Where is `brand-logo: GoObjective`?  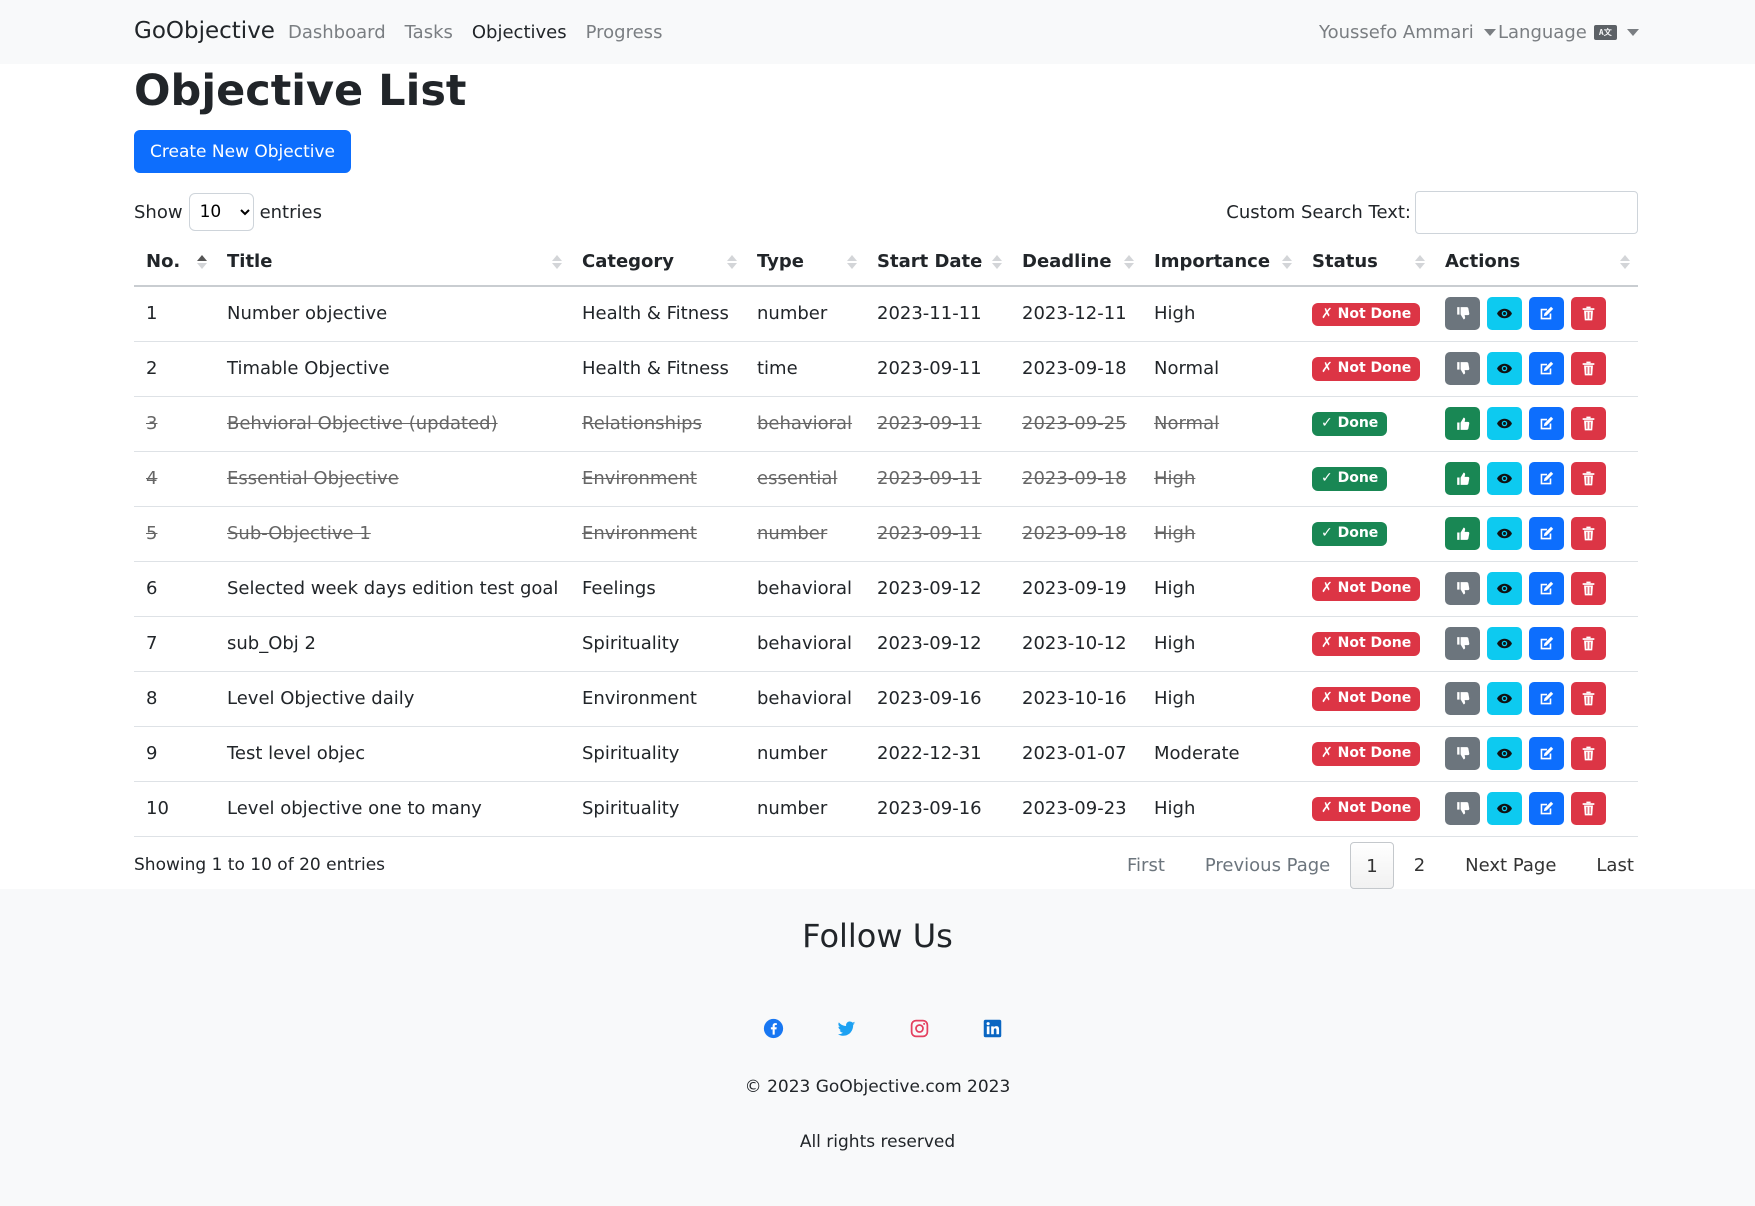
brand-logo: GoObjective is located at coordinates (204, 31).